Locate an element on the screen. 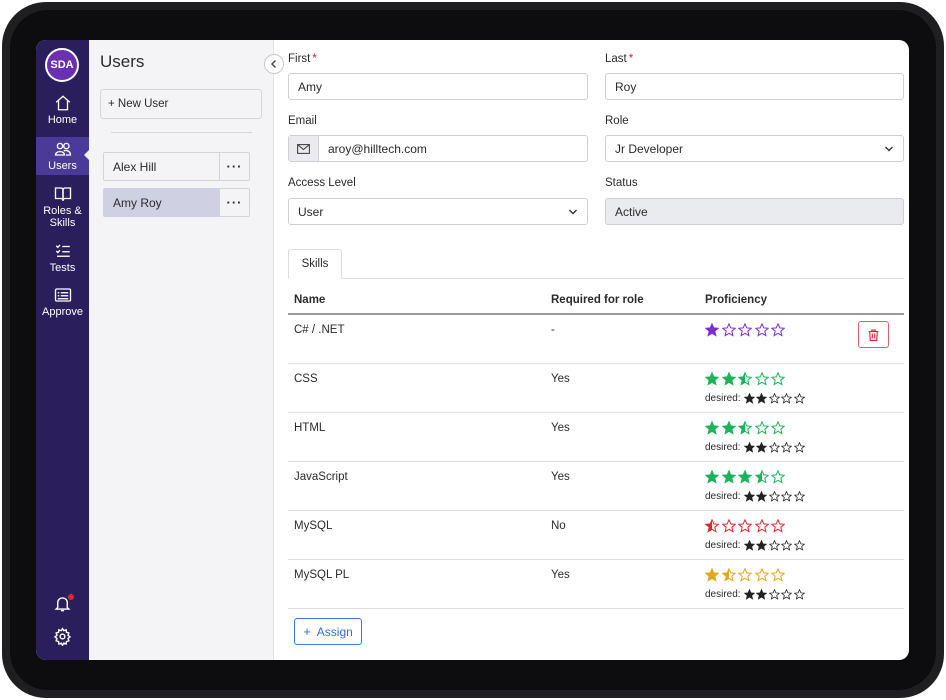  new-user-button: + New User is located at coordinates (181, 104).